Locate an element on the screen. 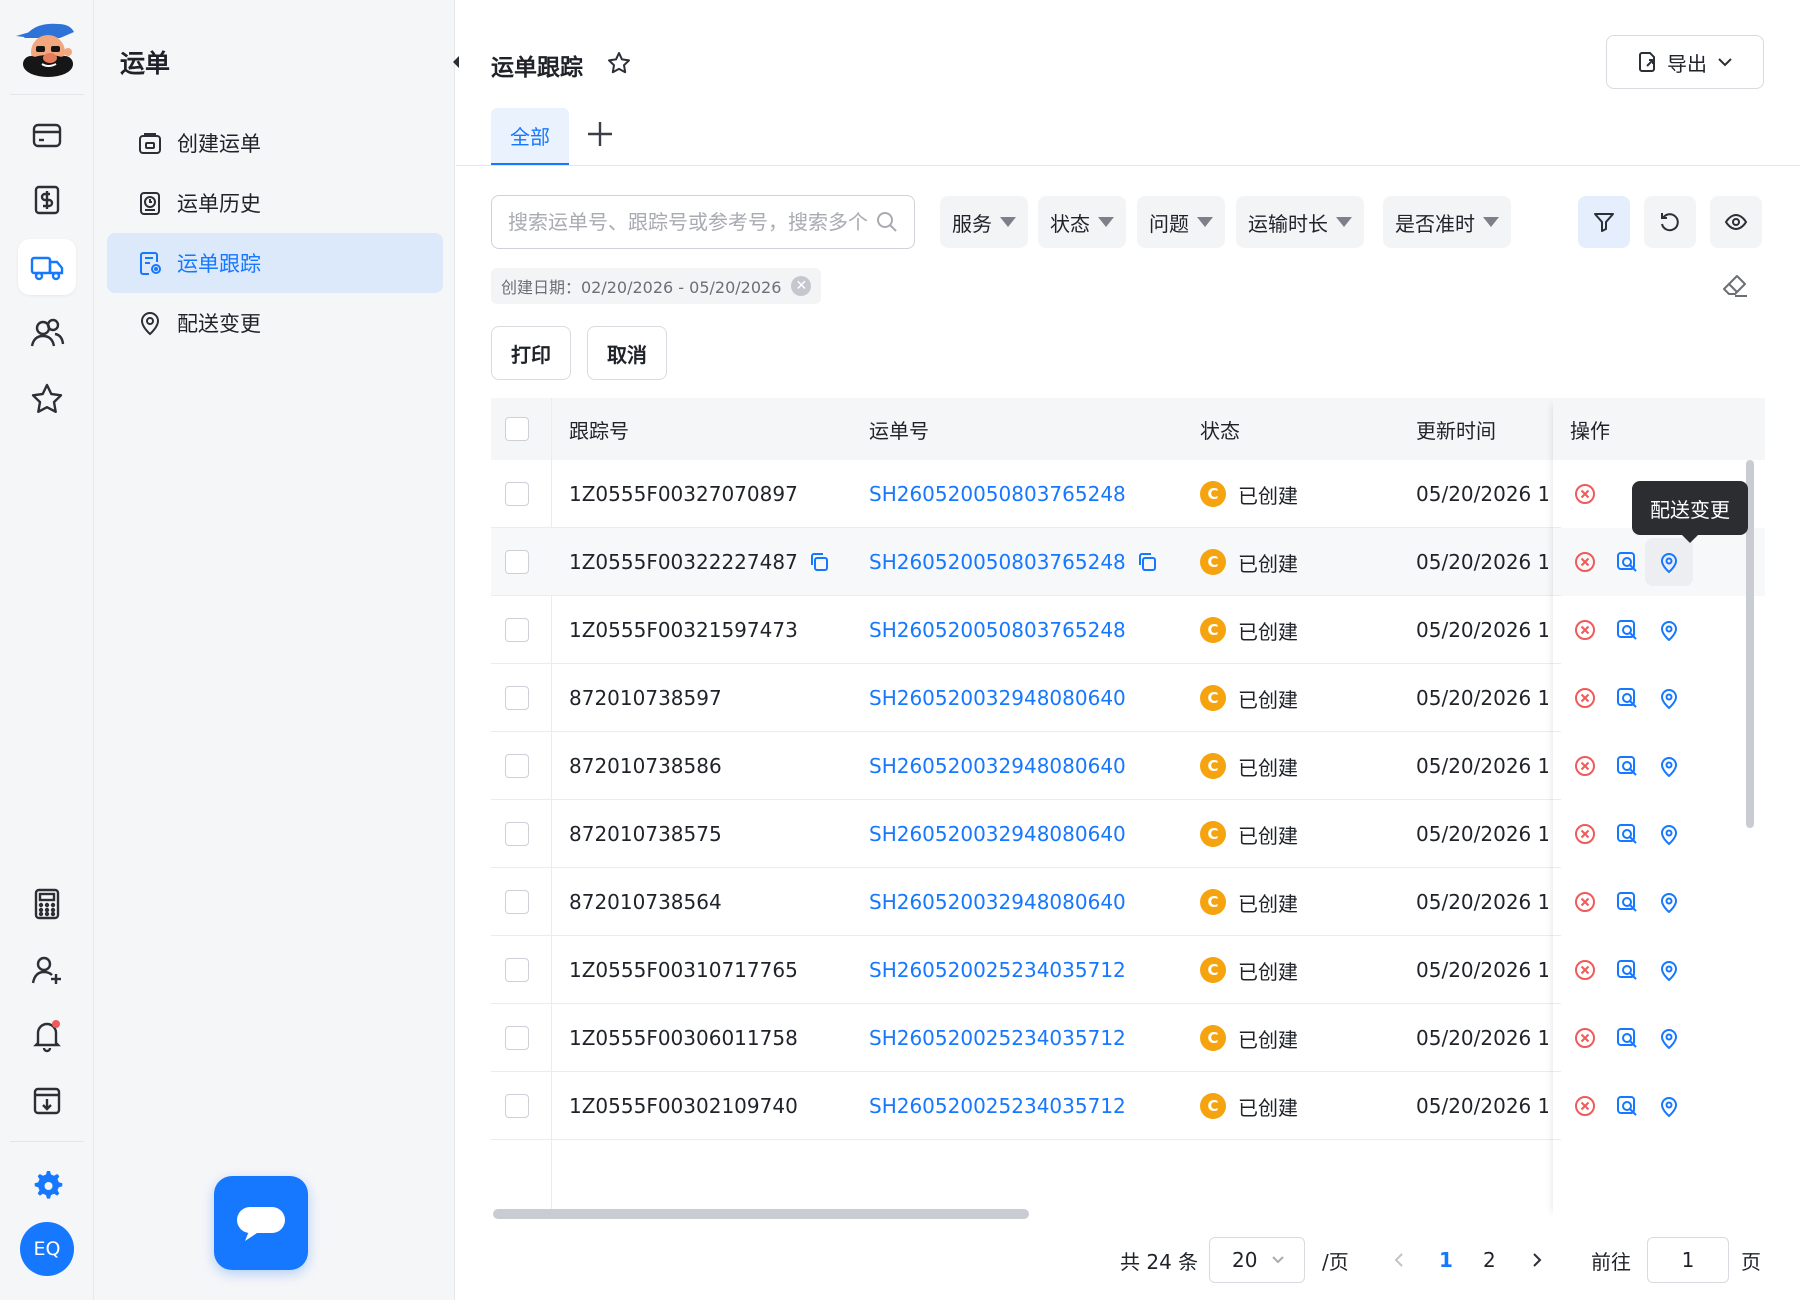 The height and width of the screenshot is (1300, 1800). column-header-waybill: 运单号 is located at coordinates (899, 429).